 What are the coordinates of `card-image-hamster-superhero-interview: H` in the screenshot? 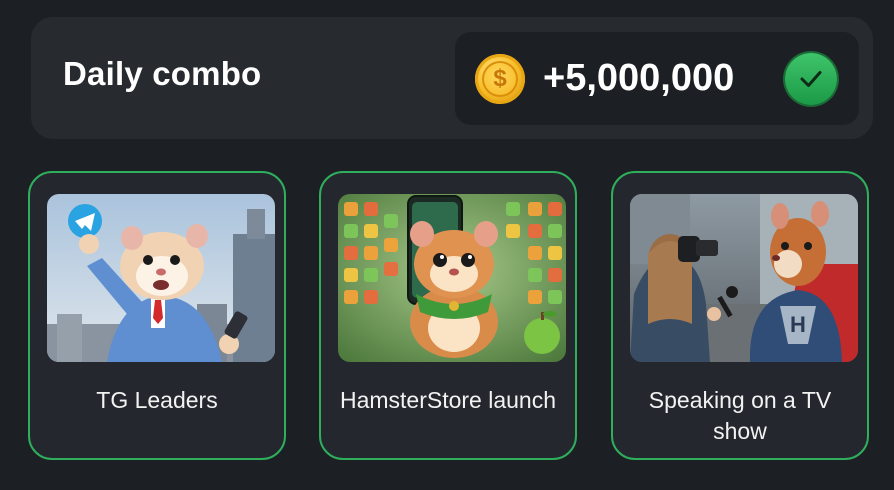 It's located at (744, 278).